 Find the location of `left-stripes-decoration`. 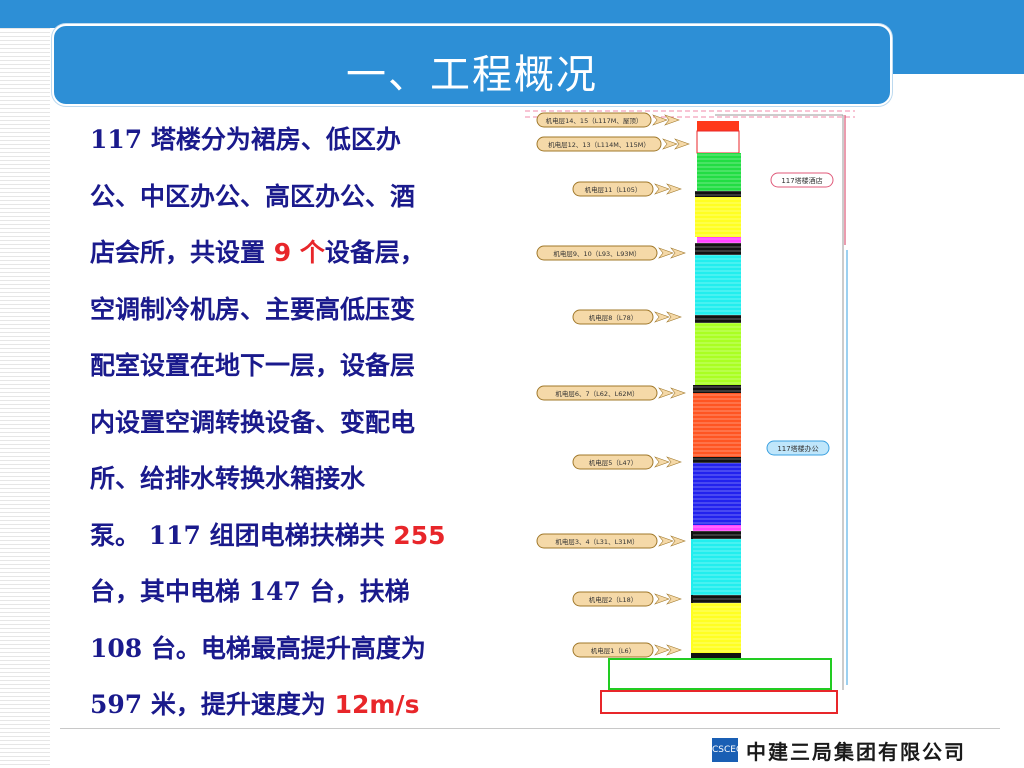

left-stripes-decoration is located at coordinates (25, 398).